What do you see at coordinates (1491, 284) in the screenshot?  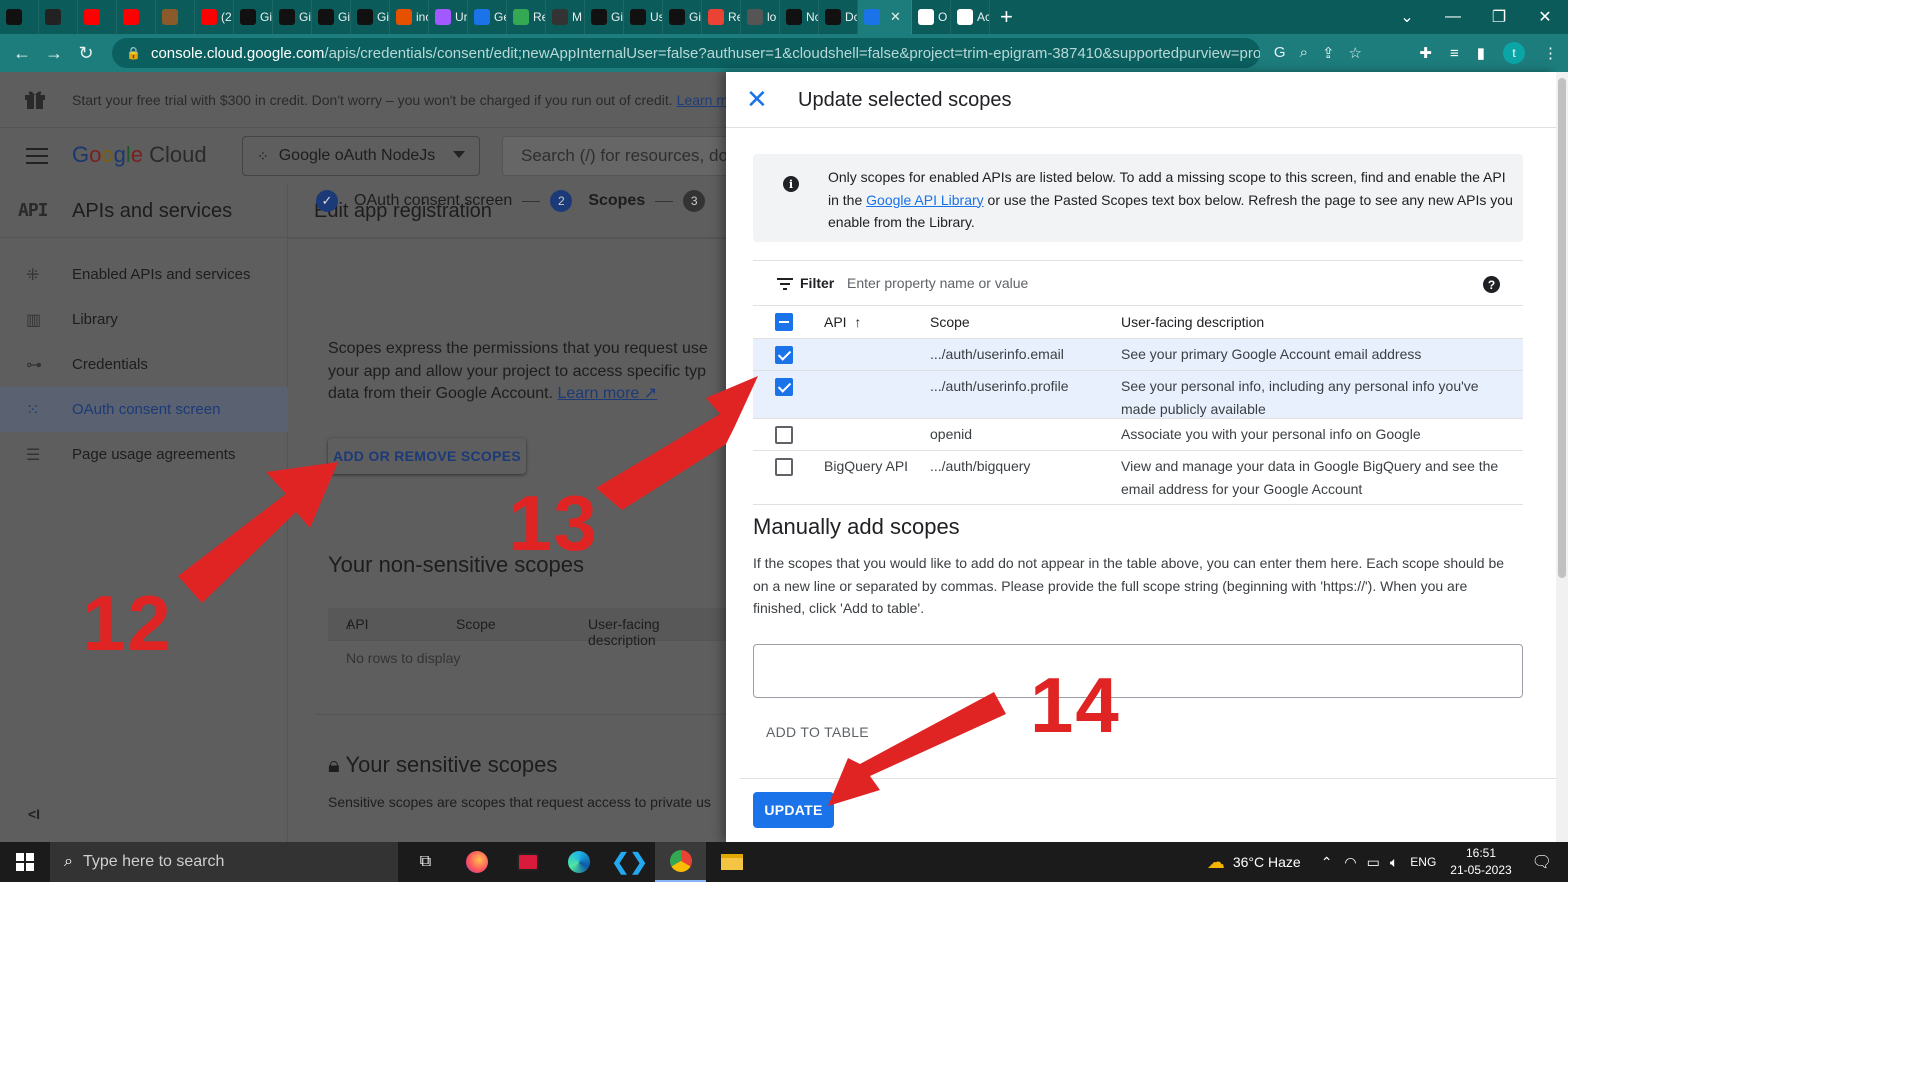 I see `help-icon: ?` at bounding box center [1491, 284].